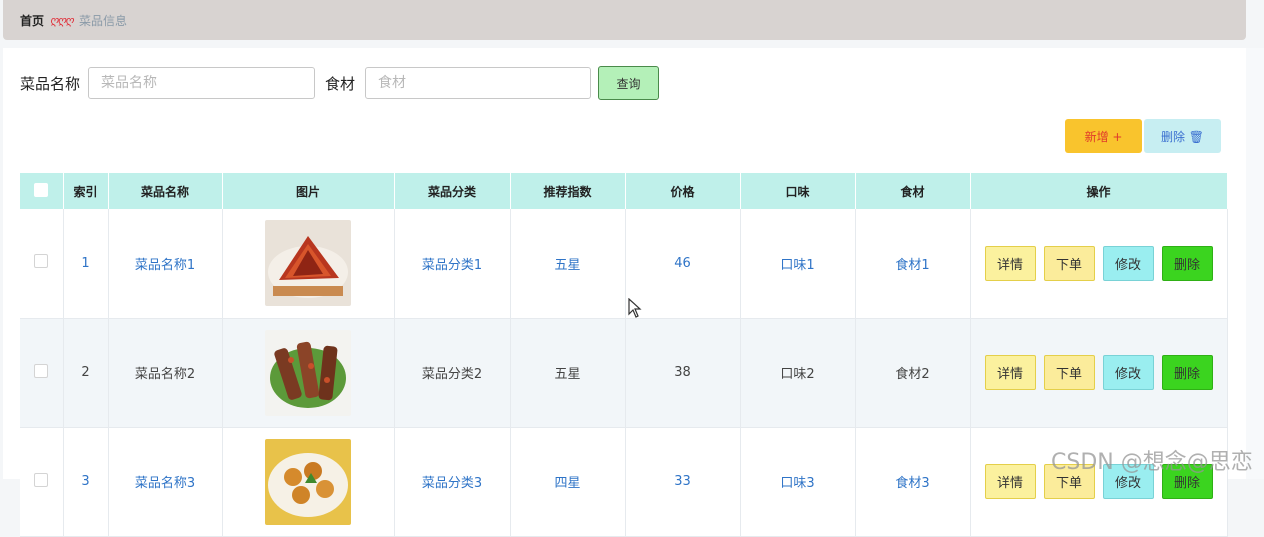 The width and height of the screenshot is (1264, 537). Describe the element at coordinates (165, 263) in the screenshot. I see `row-dish-name: 菜品名称1` at that location.